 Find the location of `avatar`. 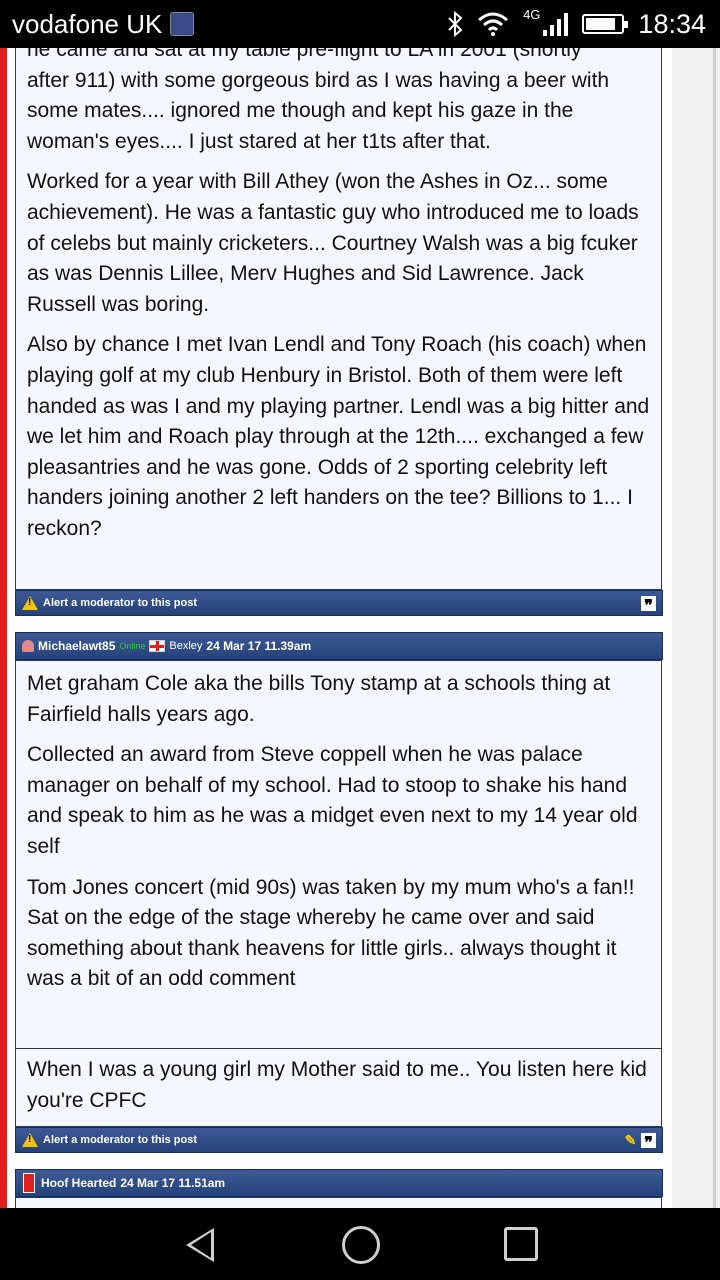

avatar is located at coordinates (29, 1183).